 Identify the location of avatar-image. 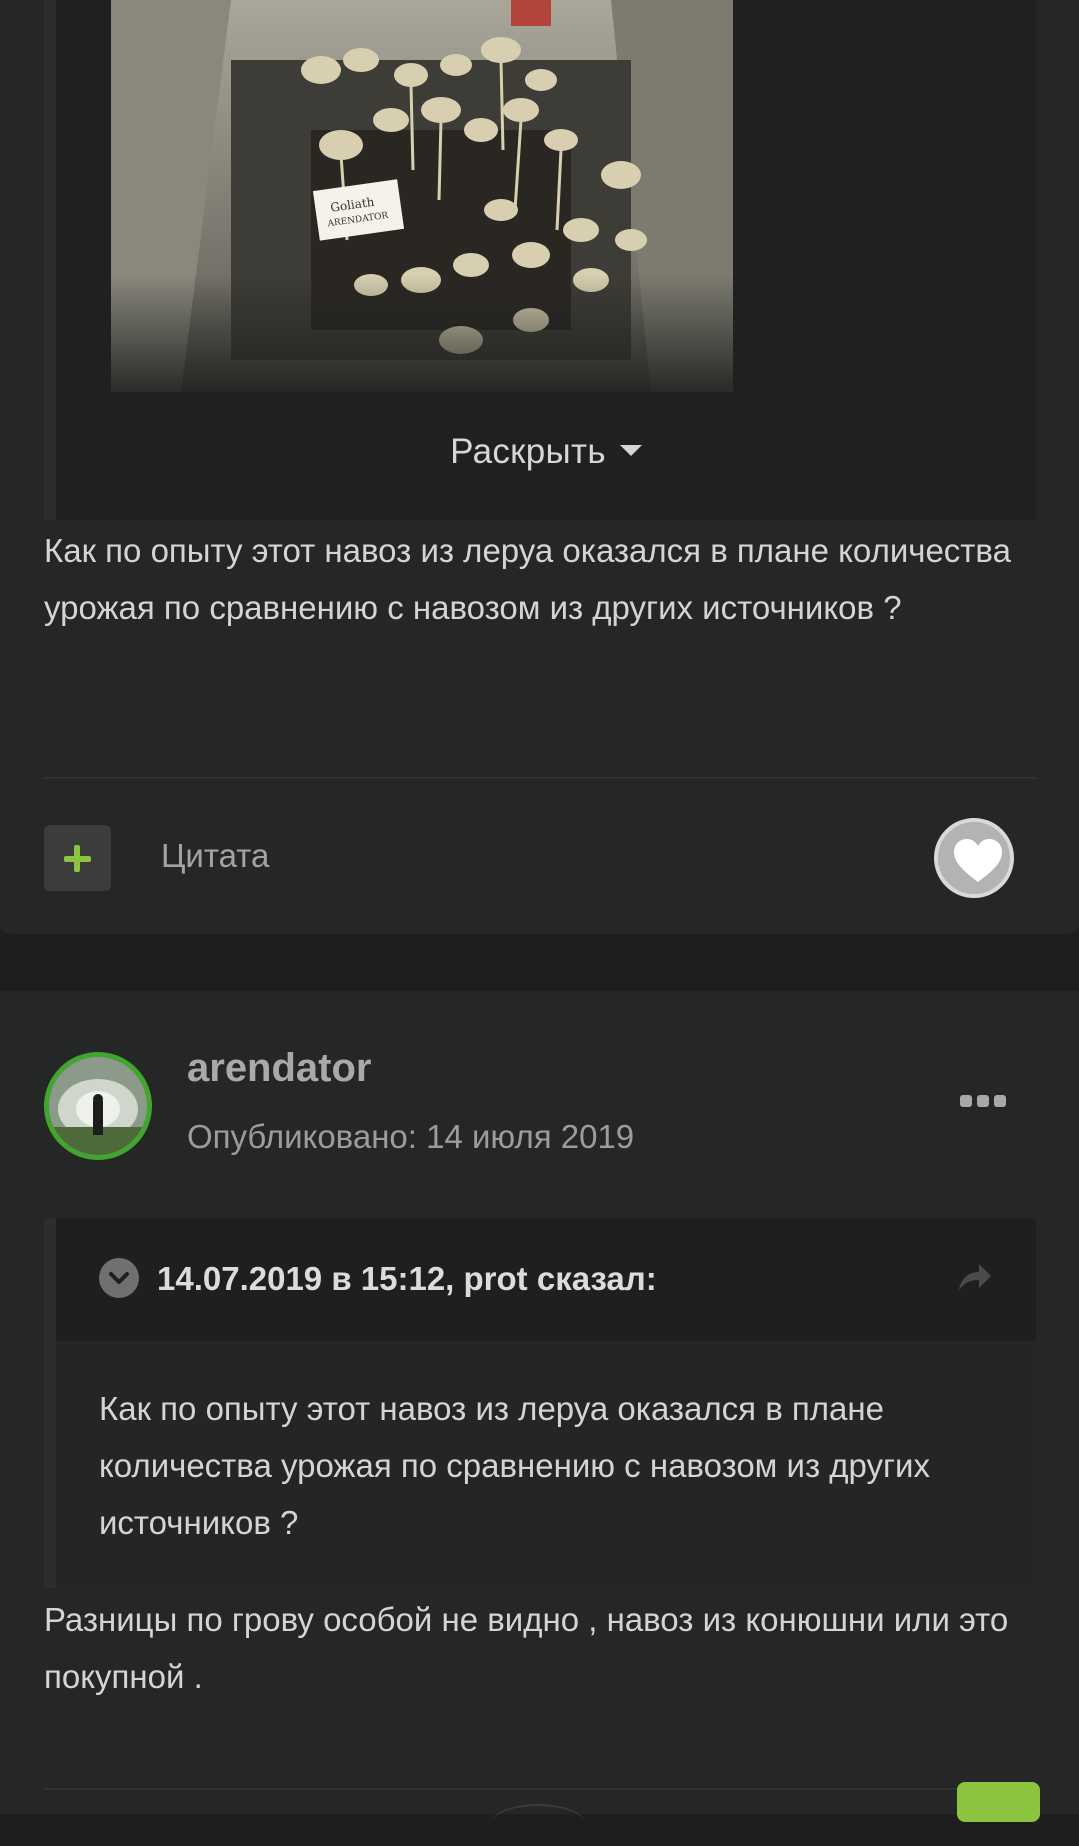
(98, 1106).